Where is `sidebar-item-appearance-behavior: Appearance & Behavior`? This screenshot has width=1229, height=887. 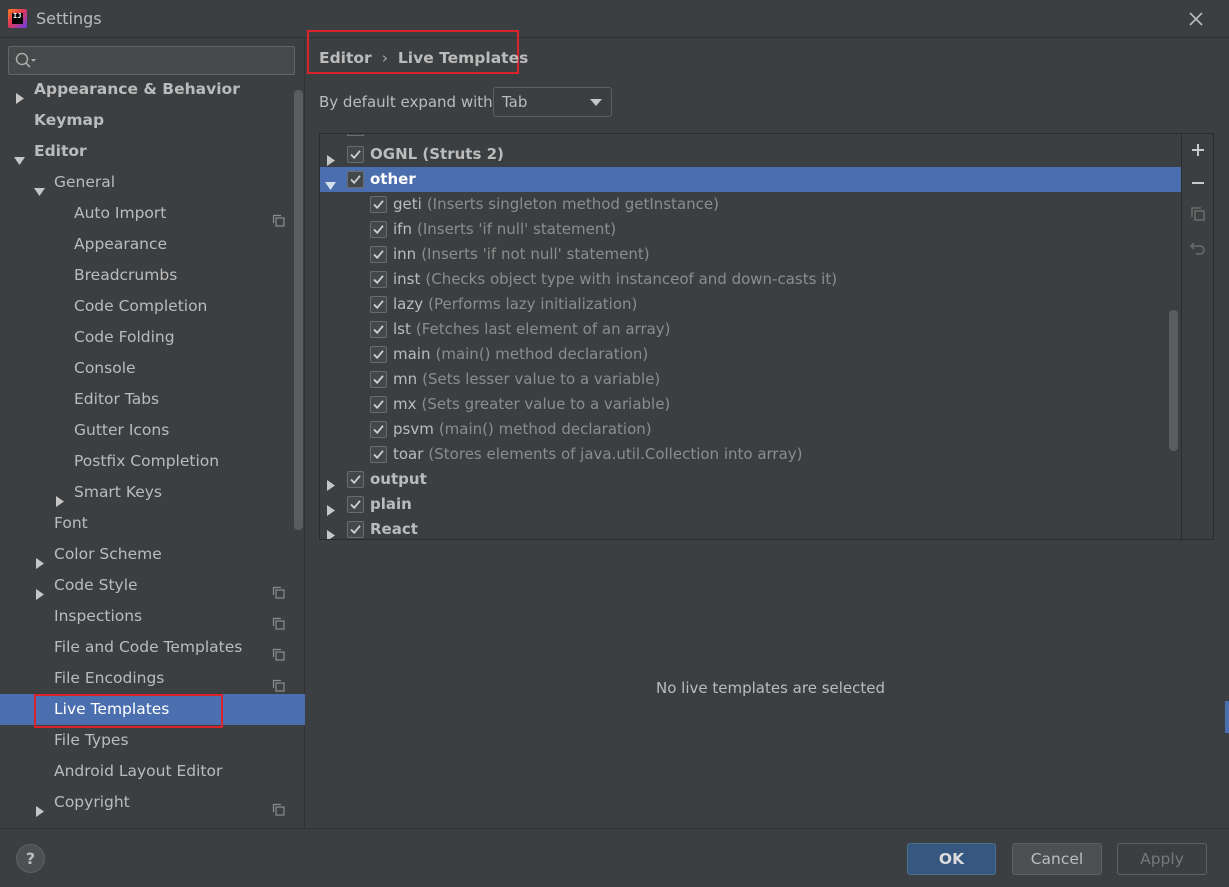
sidebar-item-appearance-behavior: Appearance & Behavior is located at coordinates (152, 91).